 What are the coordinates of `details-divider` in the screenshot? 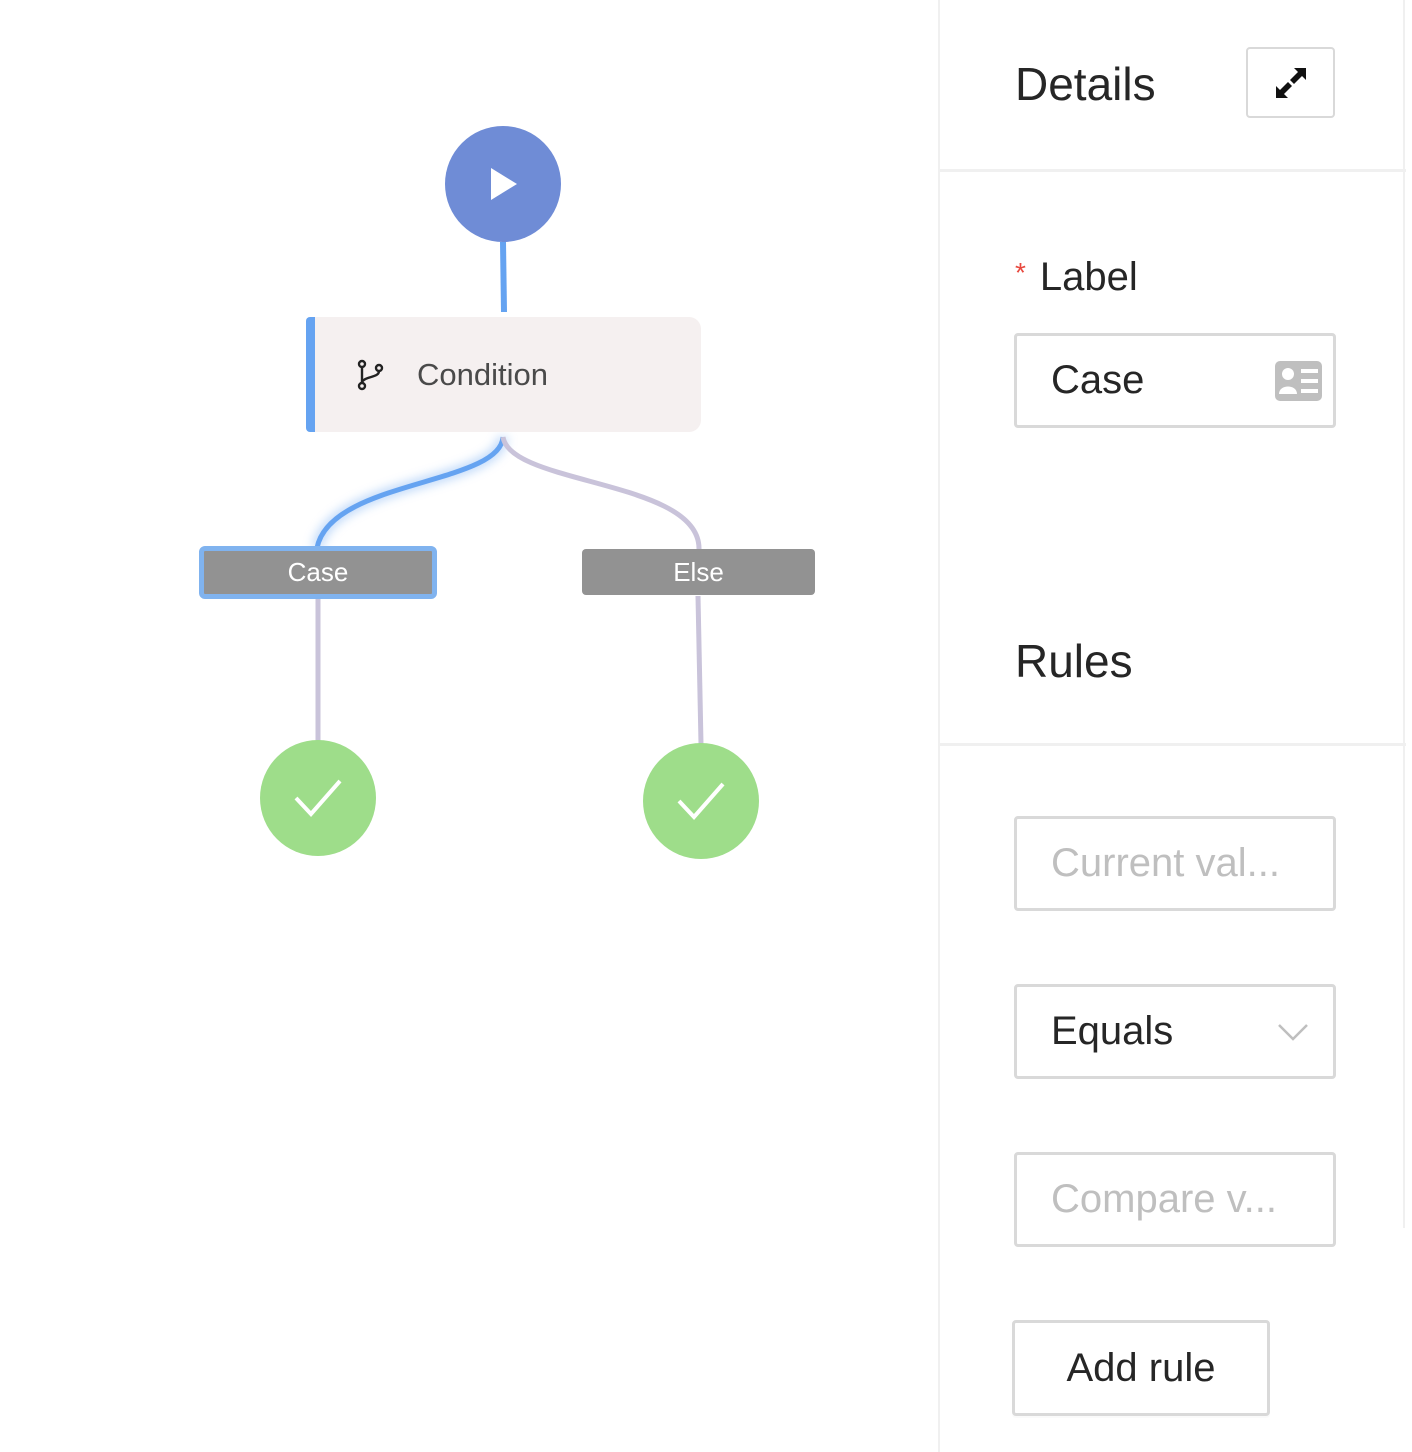 It's located at (1173, 170).